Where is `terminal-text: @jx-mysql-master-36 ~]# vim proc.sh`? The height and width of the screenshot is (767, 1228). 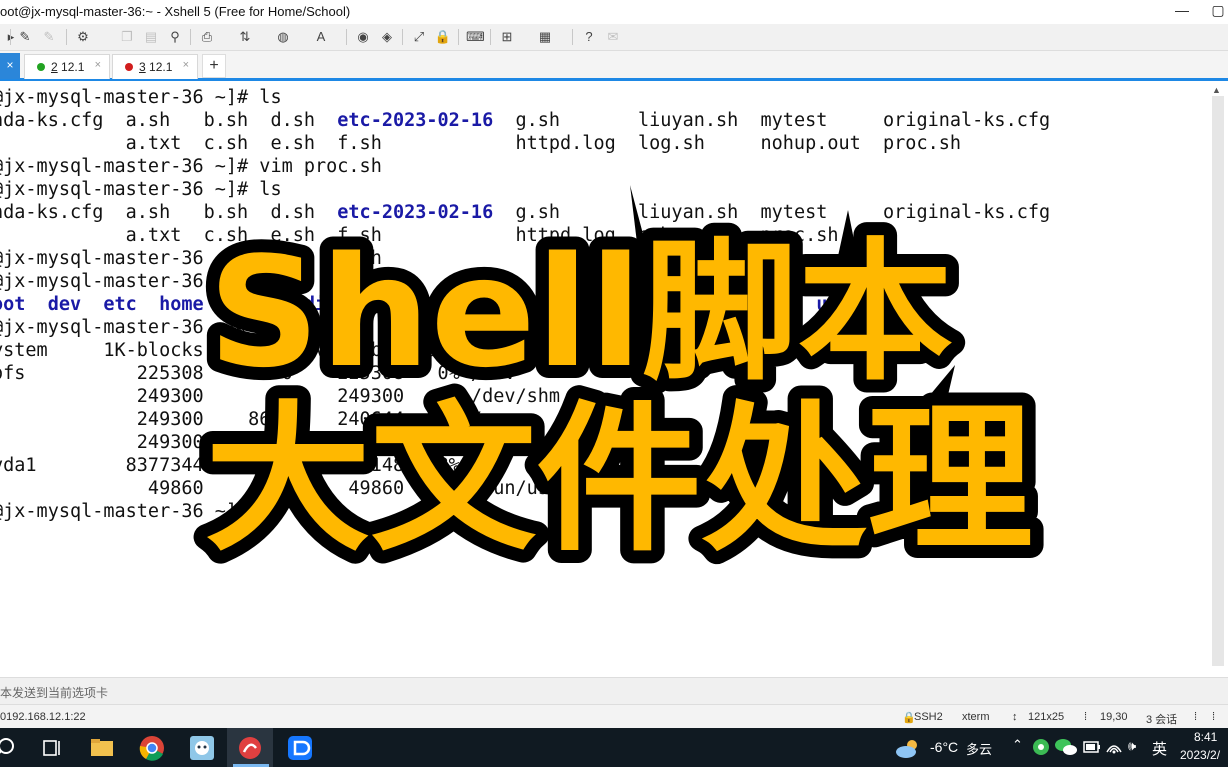
terminal-text: @jx-mysql-master-36 ~]# vim proc.sh is located at coordinates (191, 166).